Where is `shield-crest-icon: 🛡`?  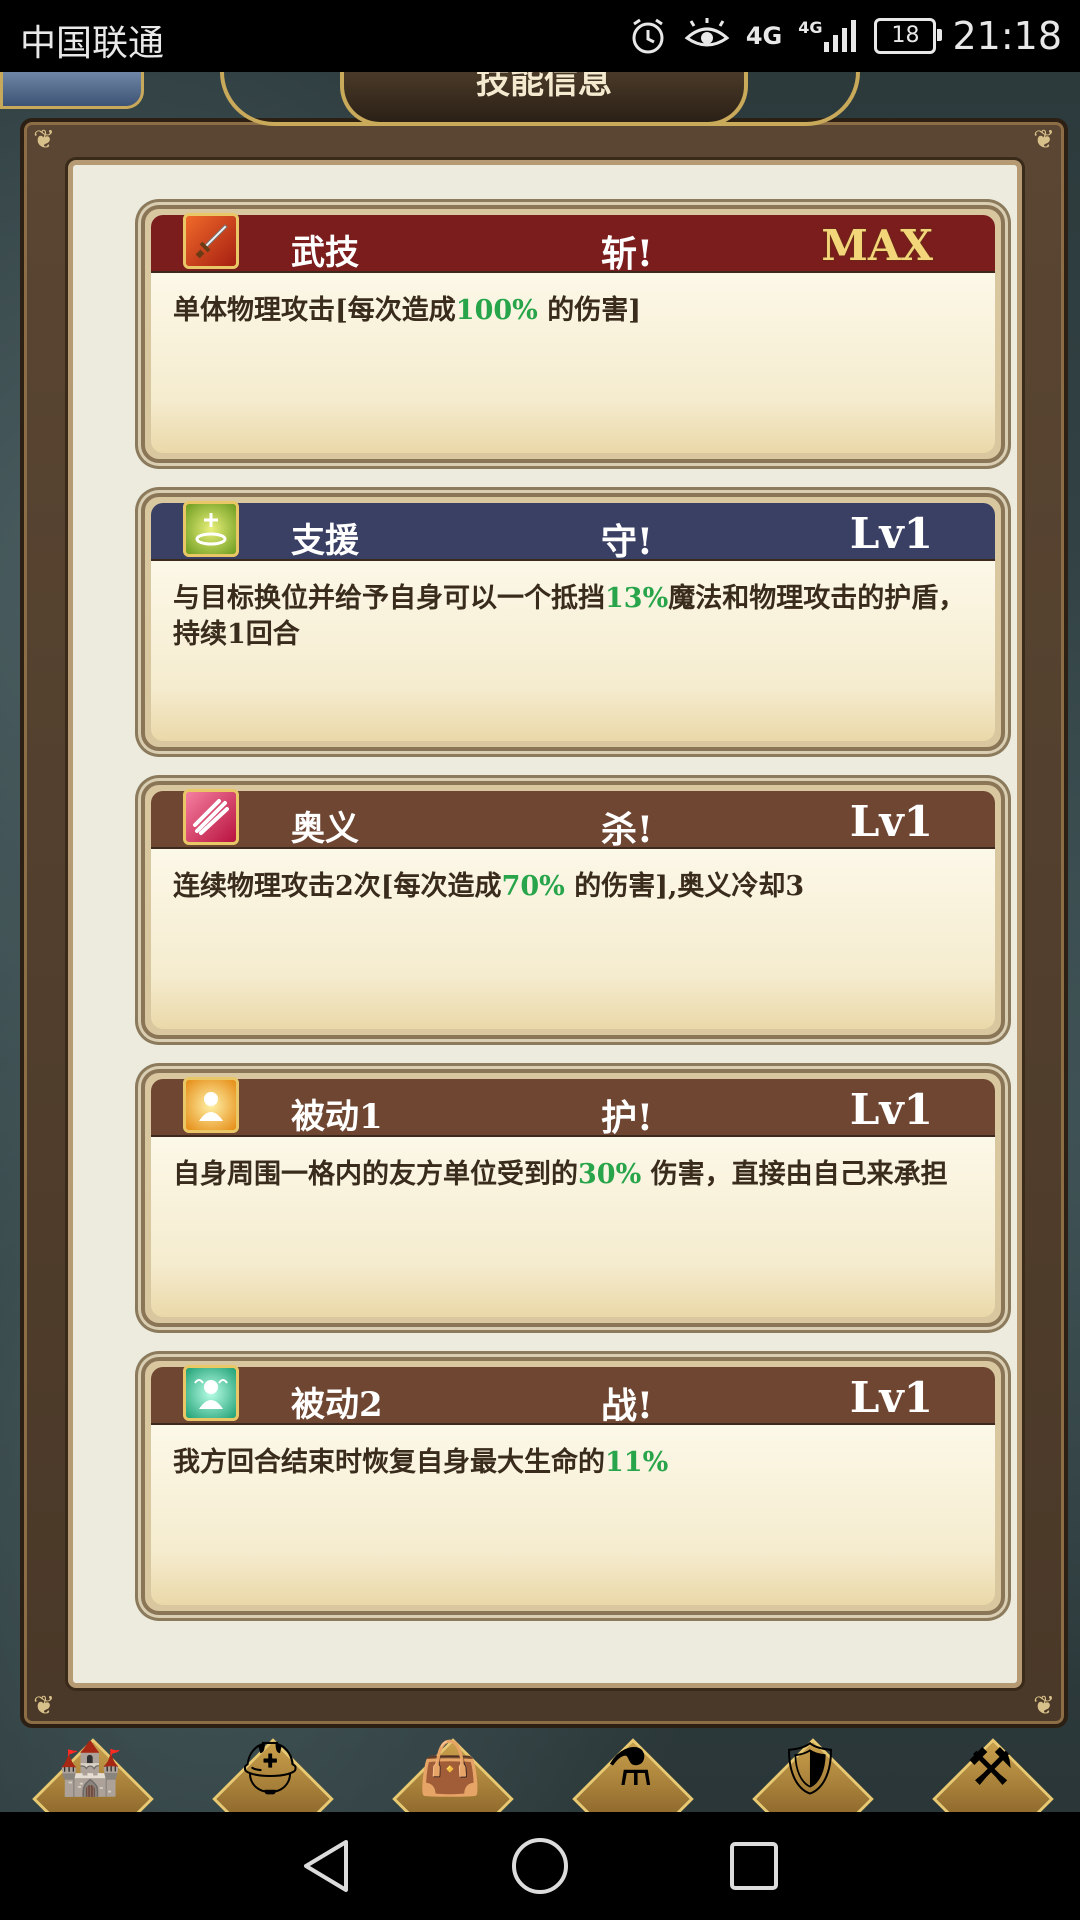 shield-crest-icon: 🛡 is located at coordinates (812, 1797).